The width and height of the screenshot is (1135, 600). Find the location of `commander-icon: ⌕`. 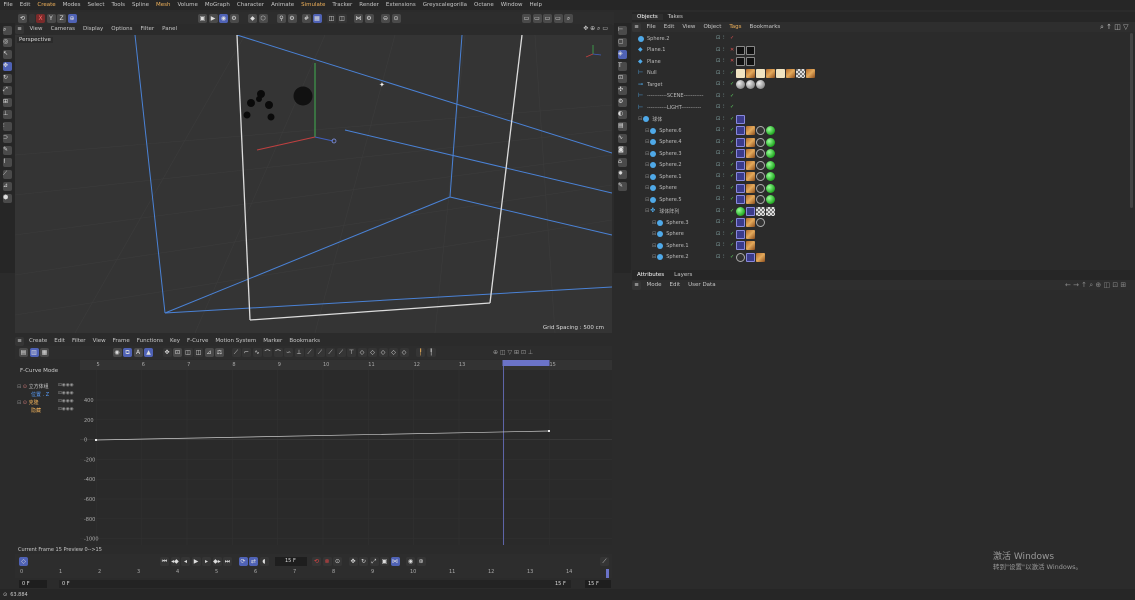

commander-icon: ⌕ is located at coordinates (568, 18).